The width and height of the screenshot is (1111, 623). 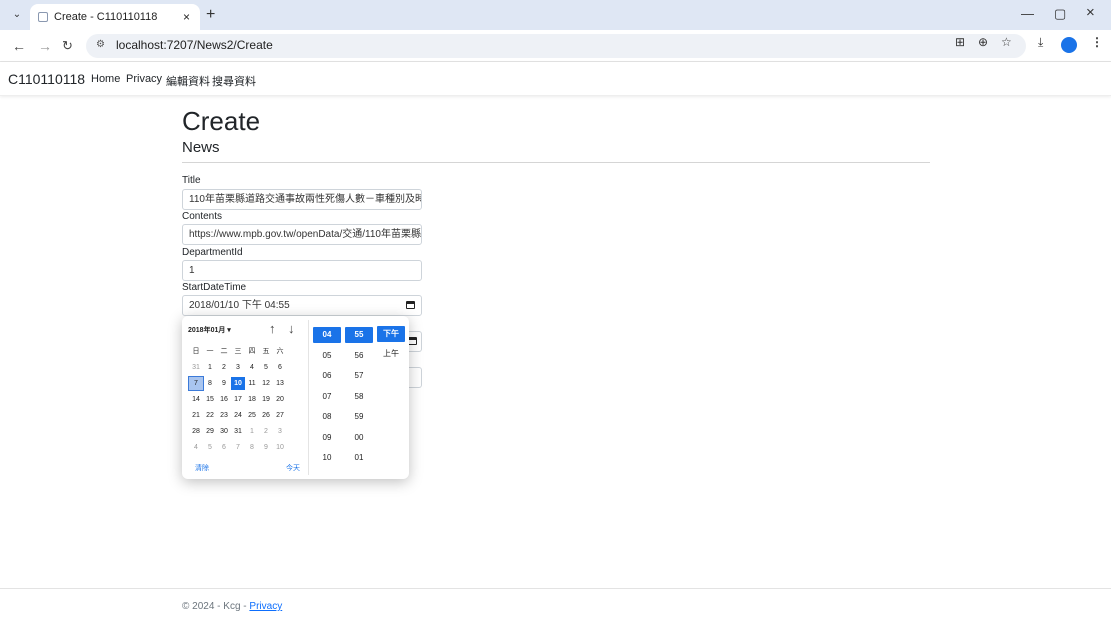 I want to click on minimize-button: —, so click(x=1027, y=13).